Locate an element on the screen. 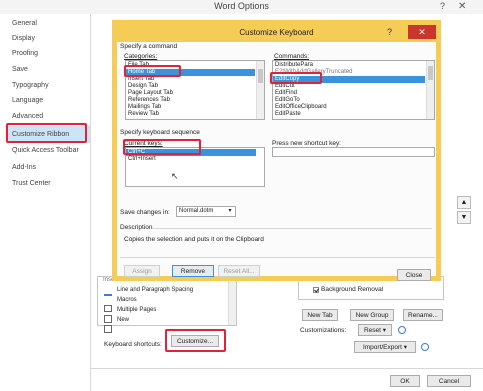 The image size is (483, 391). pages-icon is located at coordinates (108, 319).